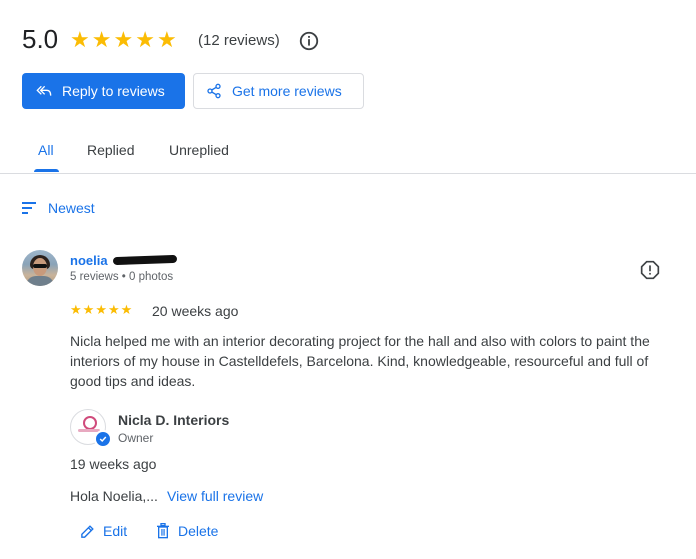 The height and width of the screenshot is (559, 696). What do you see at coordinates (198, 531) in the screenshot?
I see `delete-label: Delete` at bounding box center [198, 531].